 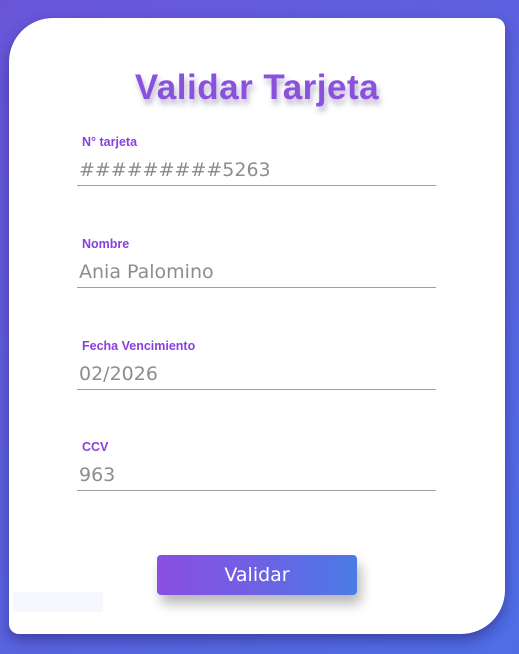 I want to click on ccv-label: CCV, so click(x=95, y=447).